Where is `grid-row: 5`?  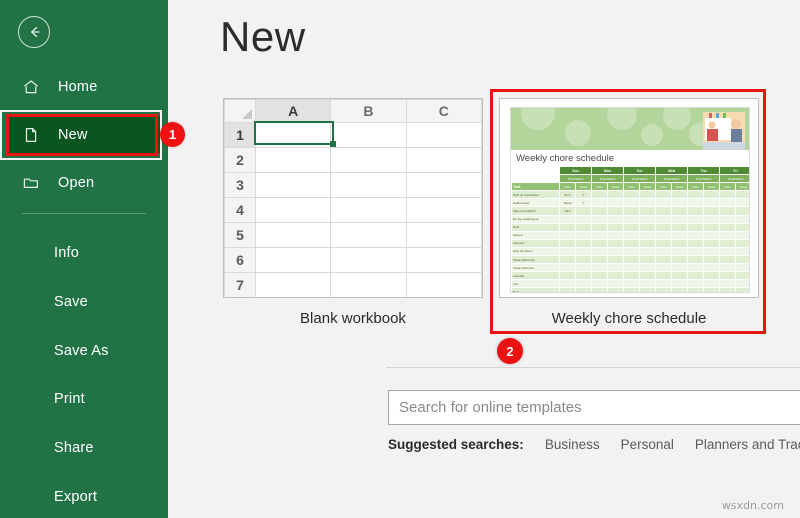 grid-row: 5 is located at coordinates (353, 235).